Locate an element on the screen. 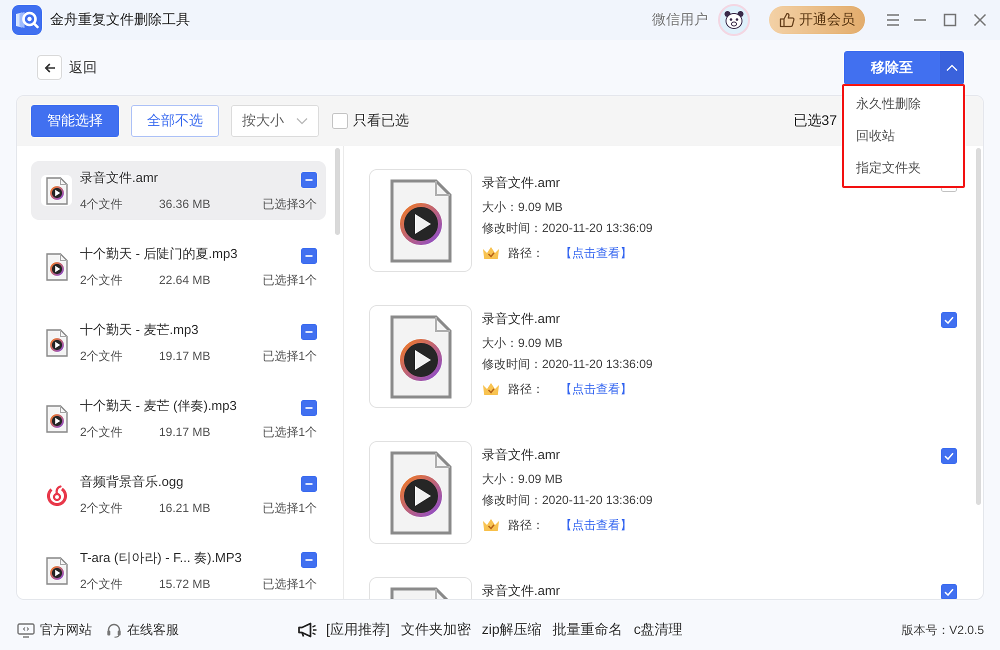 This screenshot has width=1000, height=650. promo-link: zip解压缩 is located at coordinates (512, 630).